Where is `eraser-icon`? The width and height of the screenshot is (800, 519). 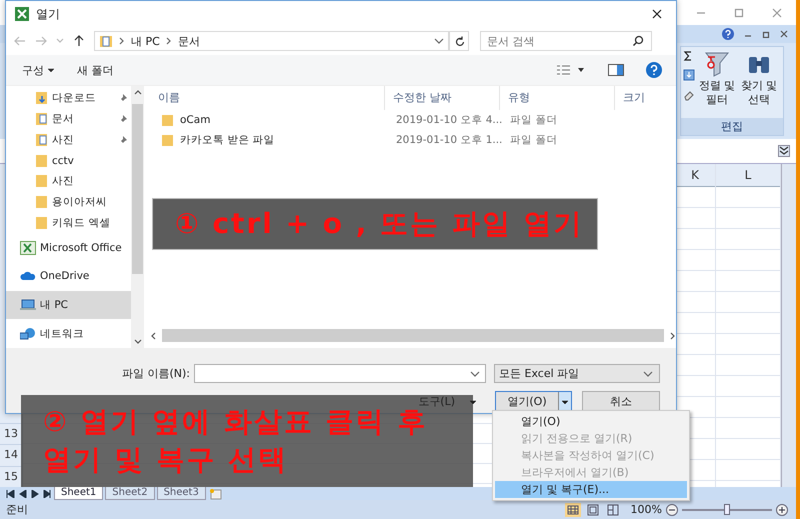
eraser-icon is located at coordinates (689, 95).